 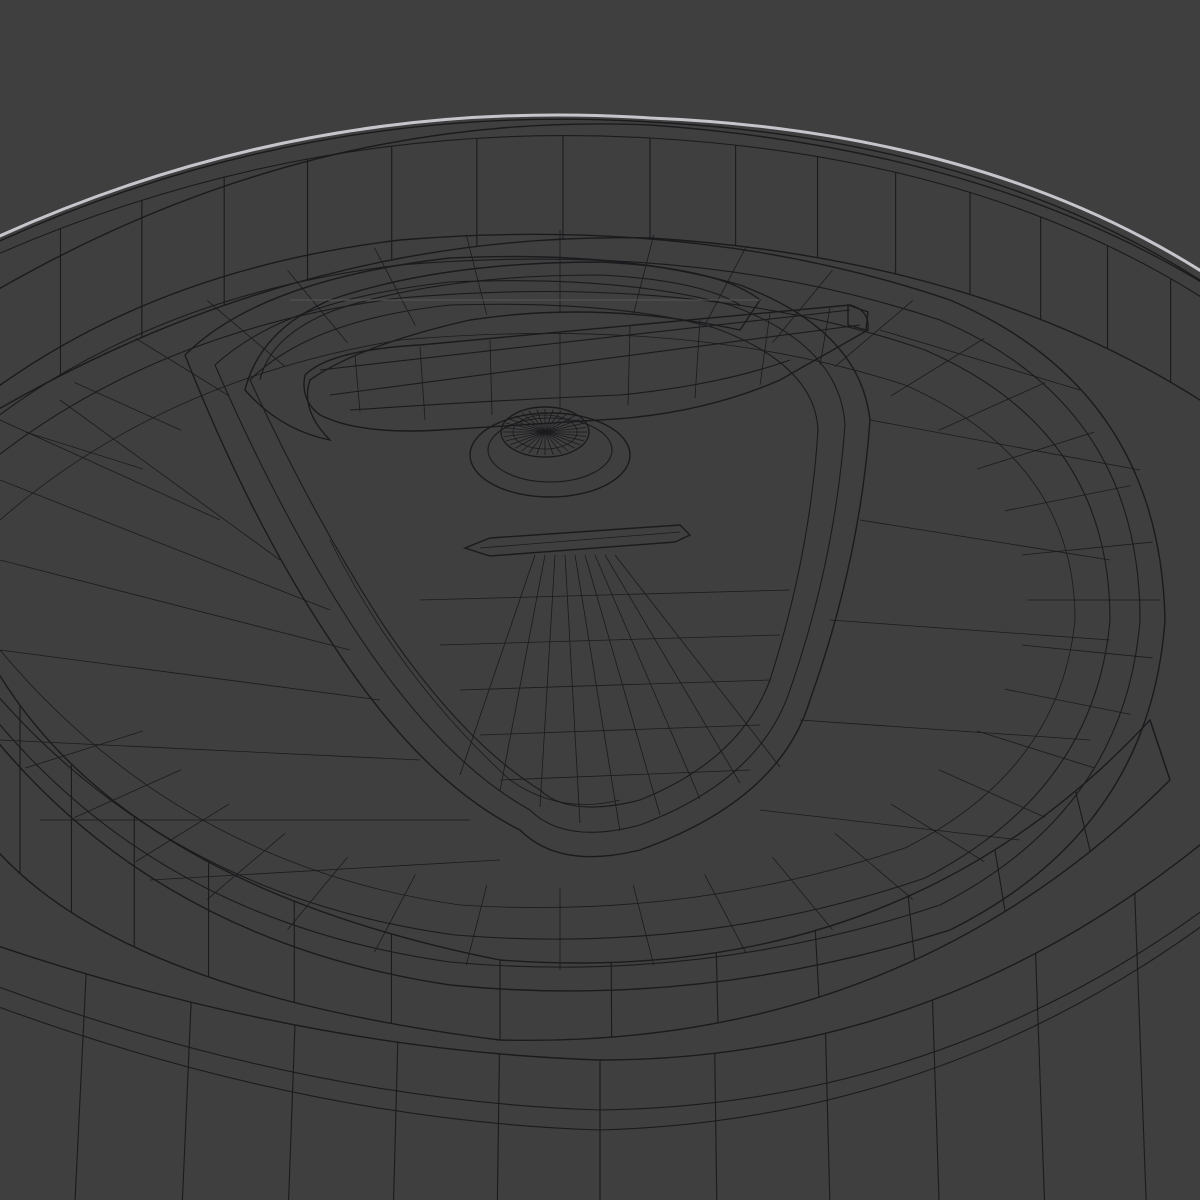 What do you see at coordinates (577, 540) in the screenshot?
I see `score-bar` at bounding box center [577, 540].